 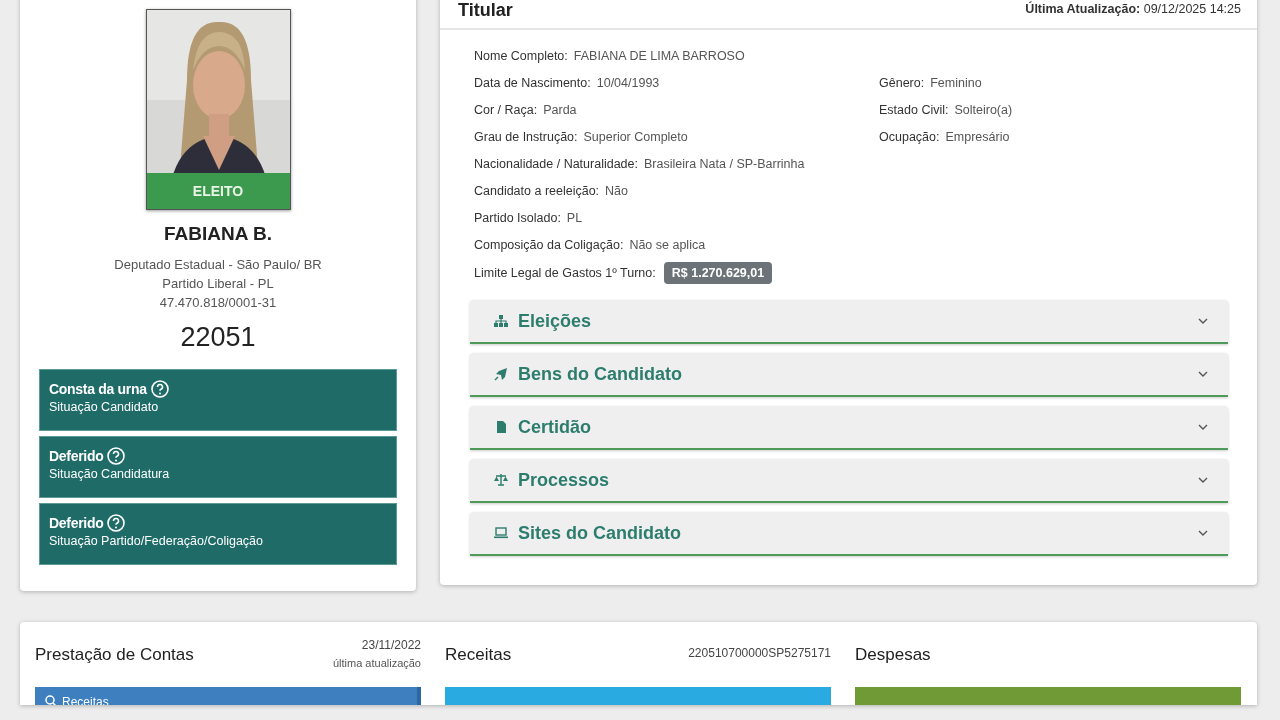 What do you see at coordinates (617, 190) in the screenshot?
I see `field-value: Não` at bounding box center [617, 190].